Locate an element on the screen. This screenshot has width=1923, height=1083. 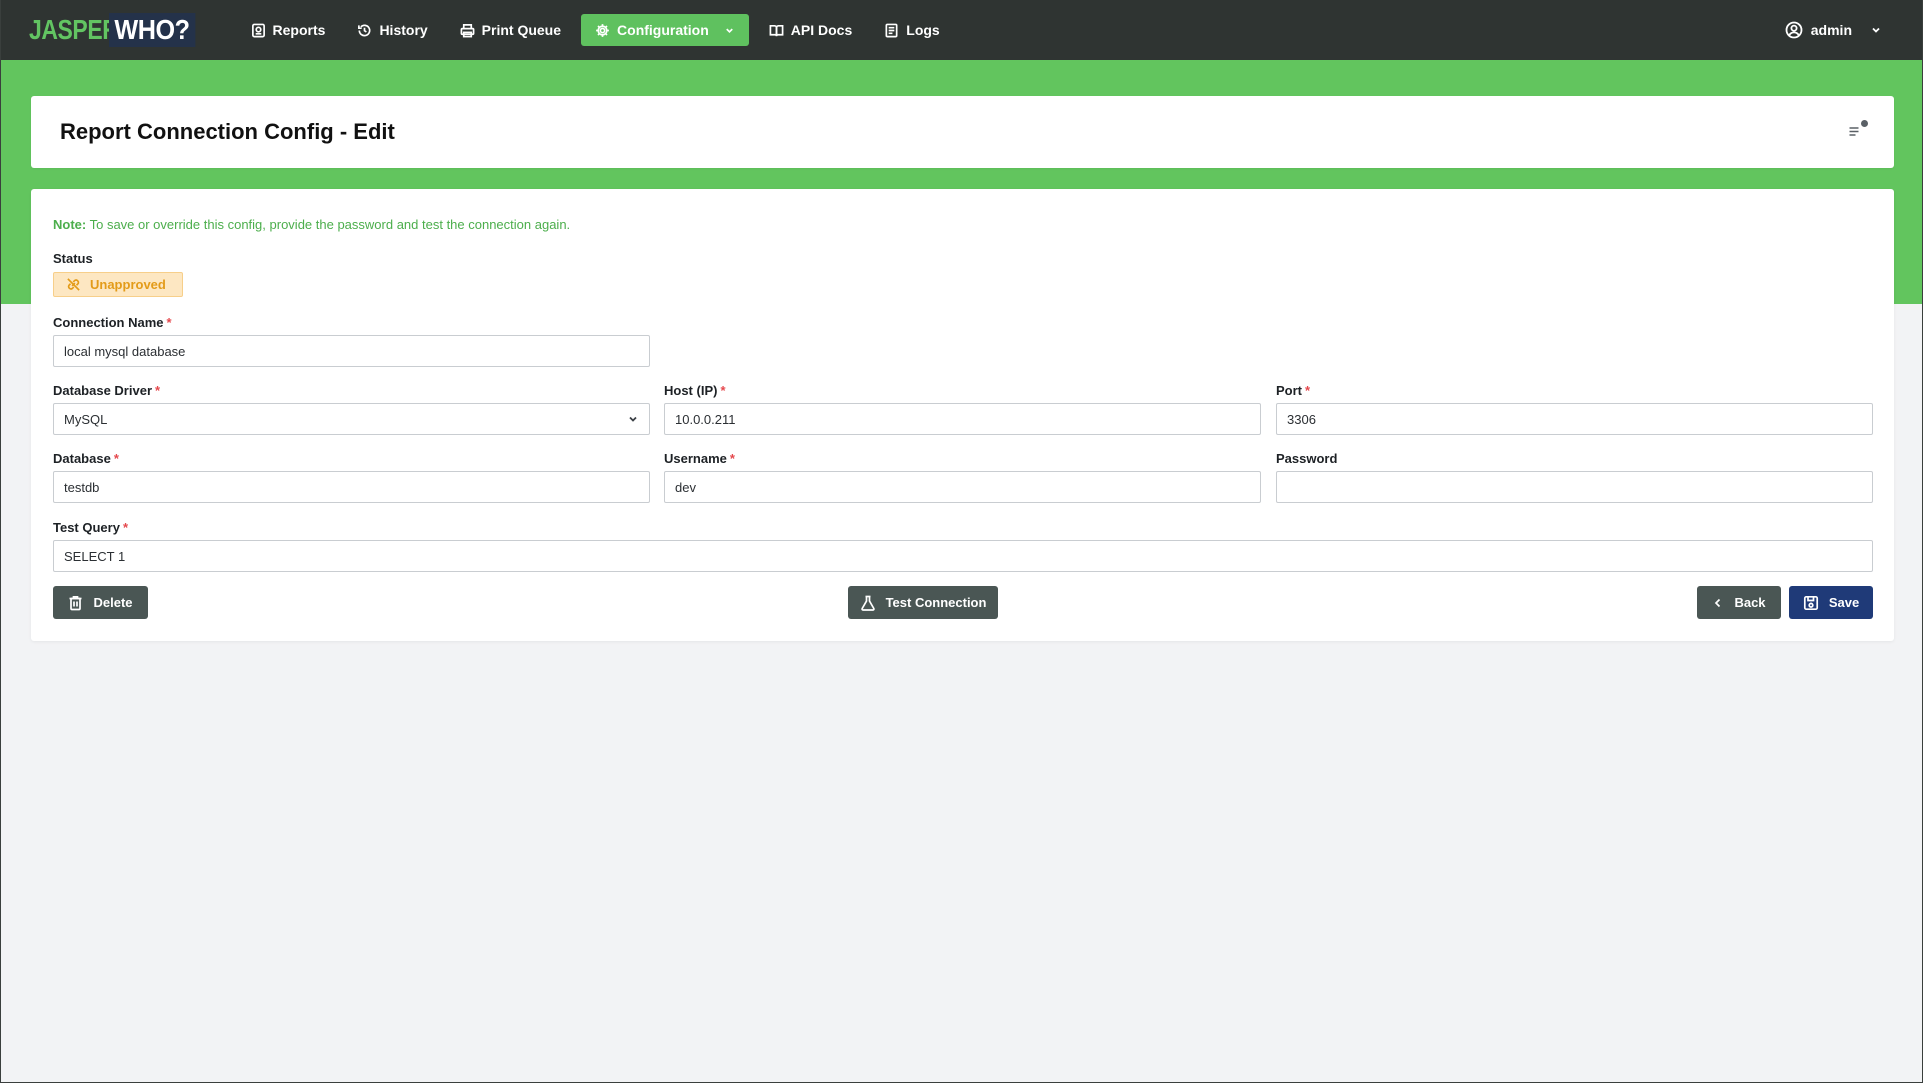
password-label: Password is located at coordinates (1307, 458).